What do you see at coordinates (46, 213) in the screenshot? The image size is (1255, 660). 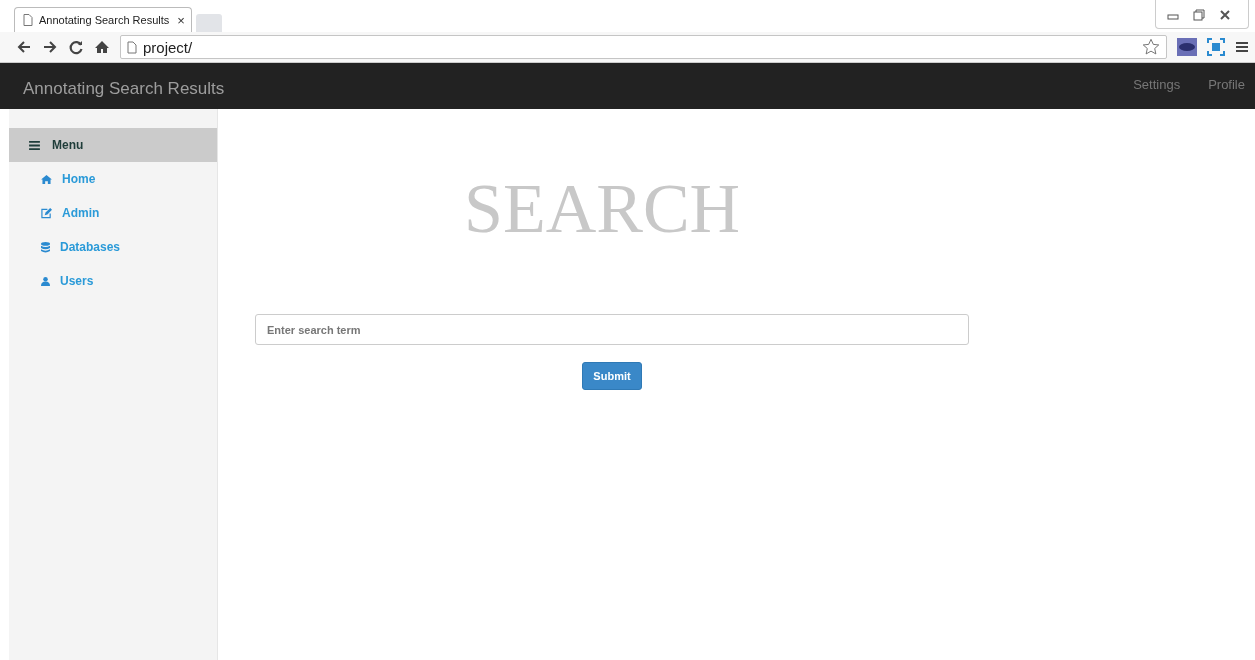 I see `edit-icon` at bounding box center [46, 213].